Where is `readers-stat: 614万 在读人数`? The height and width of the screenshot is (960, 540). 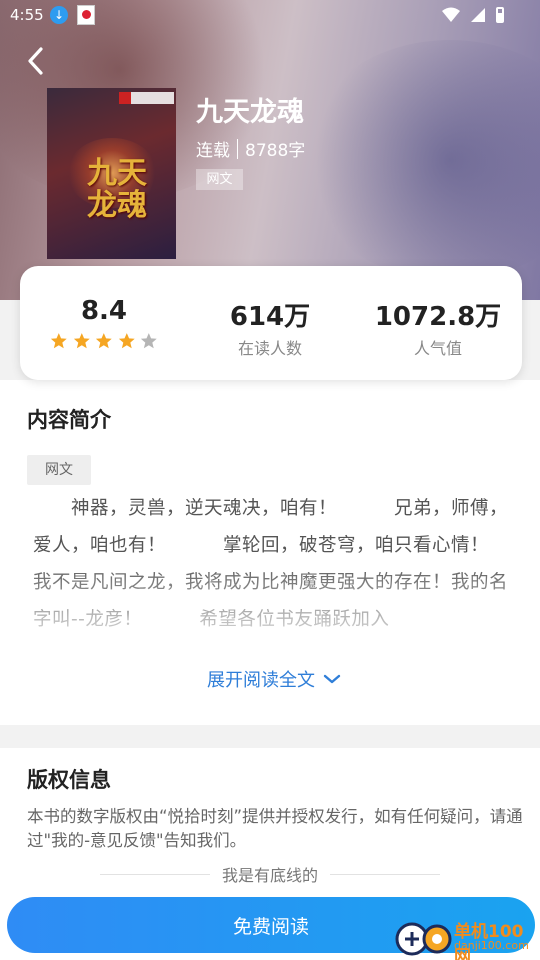
readers-stat: 614万 在读人数 is located at coordinates (270, 327).